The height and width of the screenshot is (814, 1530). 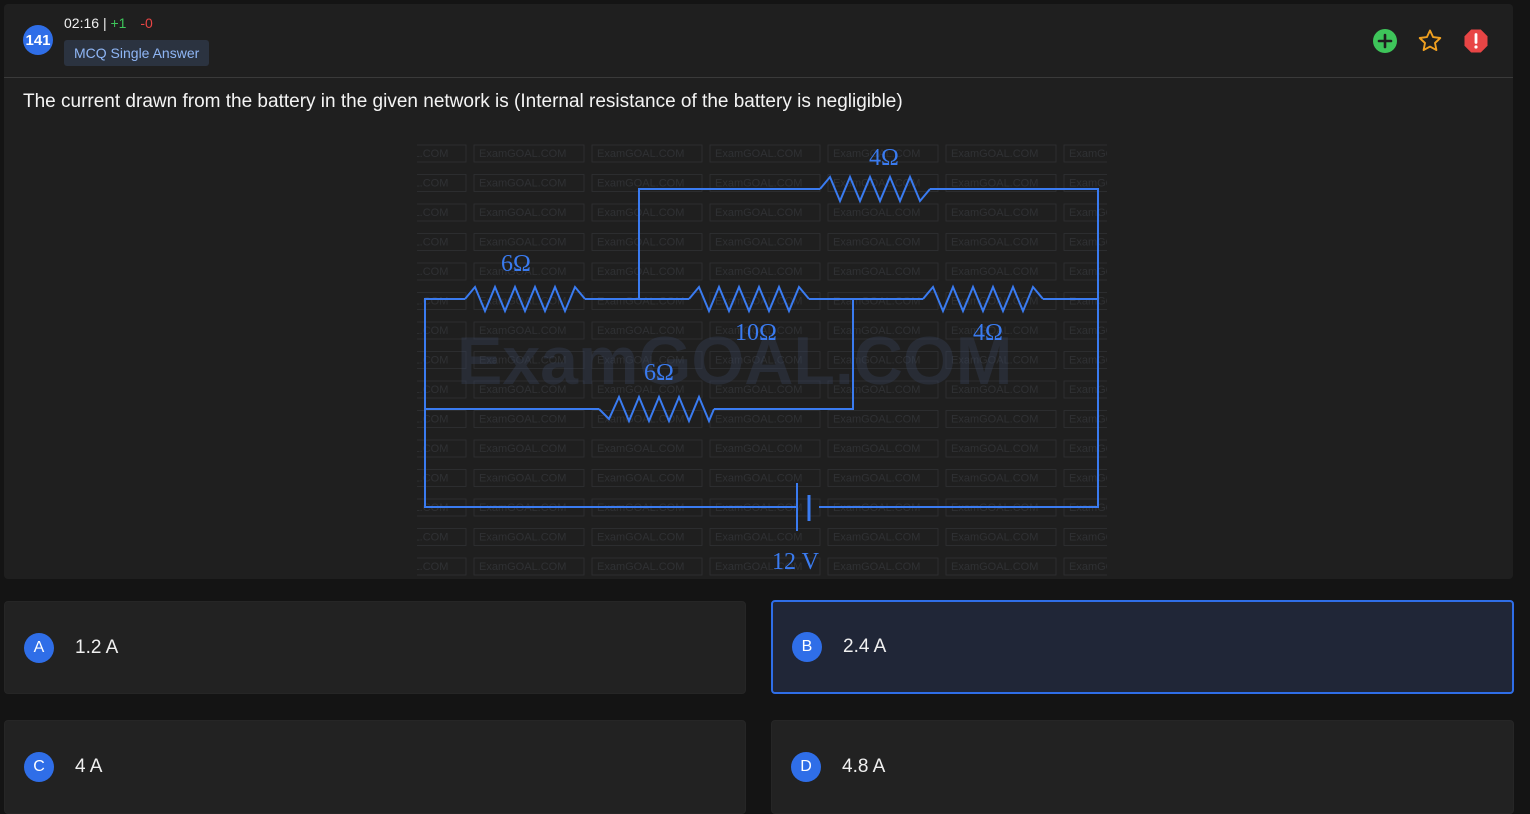 What do you see at coordinates (988, 333) in the screenshot?
I see `resistor-label-right: 4Ω` at bounding box center [988, 333].